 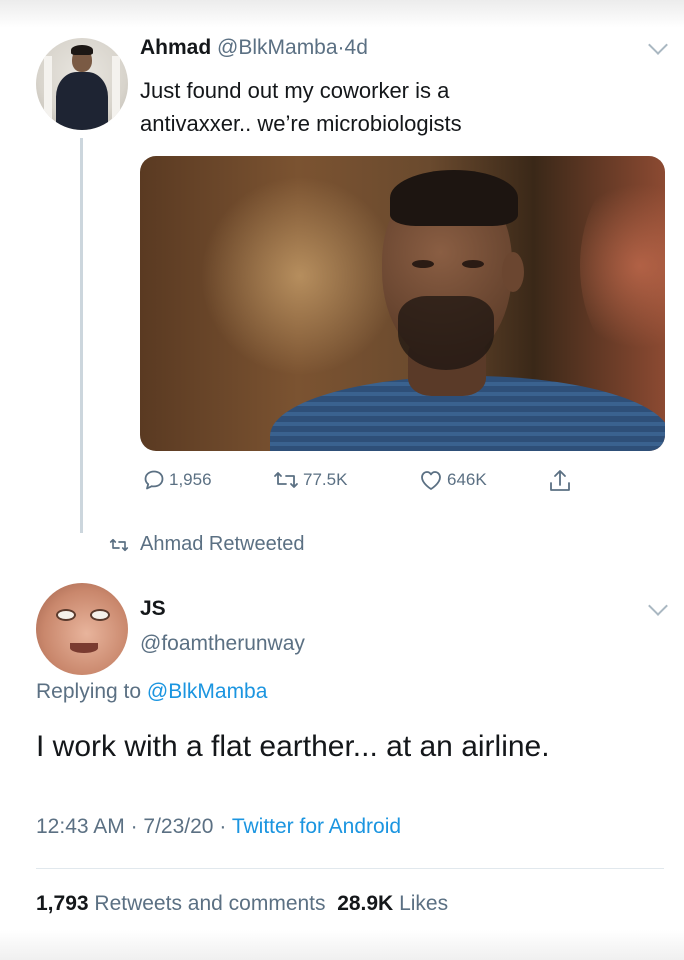 I want to click on retweeted-notice: Ahmad Retweeted, so click(x=206, y=544).